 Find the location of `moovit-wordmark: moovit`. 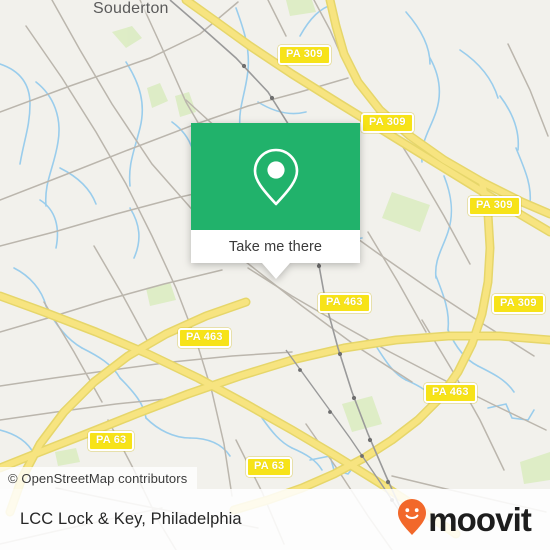

moovit-wordmark: moovit is located at coordinates (480, 519).